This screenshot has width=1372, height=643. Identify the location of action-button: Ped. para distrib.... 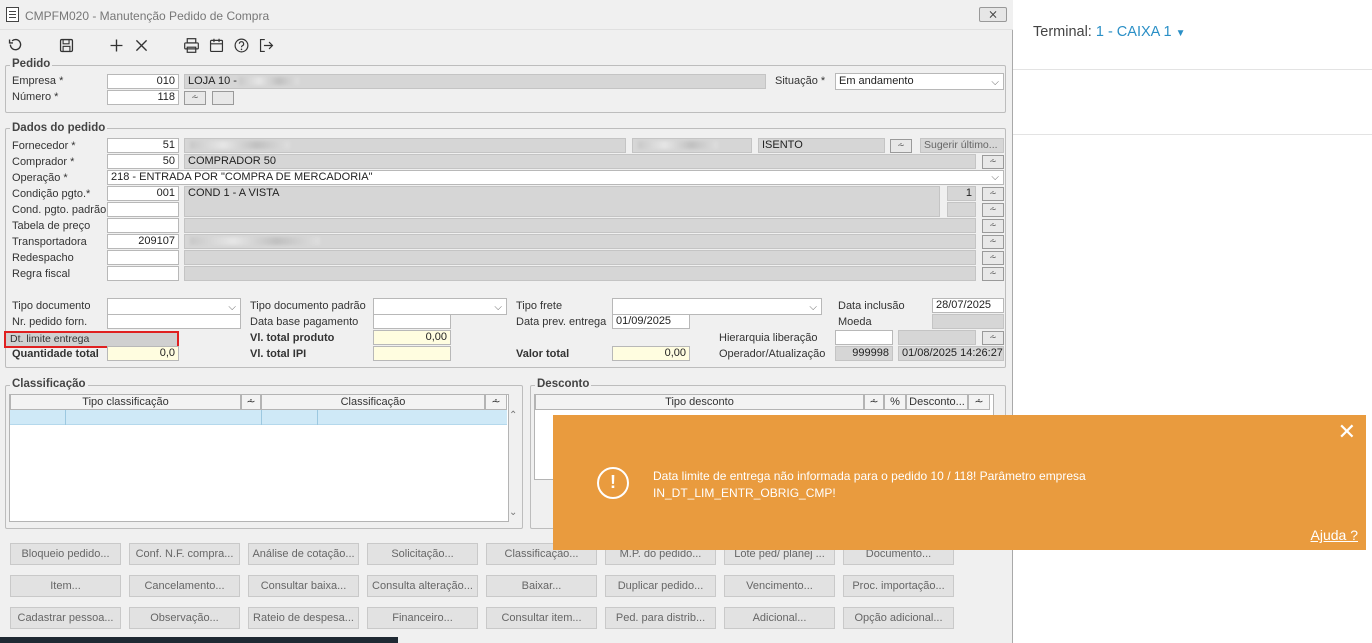
(660, 618).